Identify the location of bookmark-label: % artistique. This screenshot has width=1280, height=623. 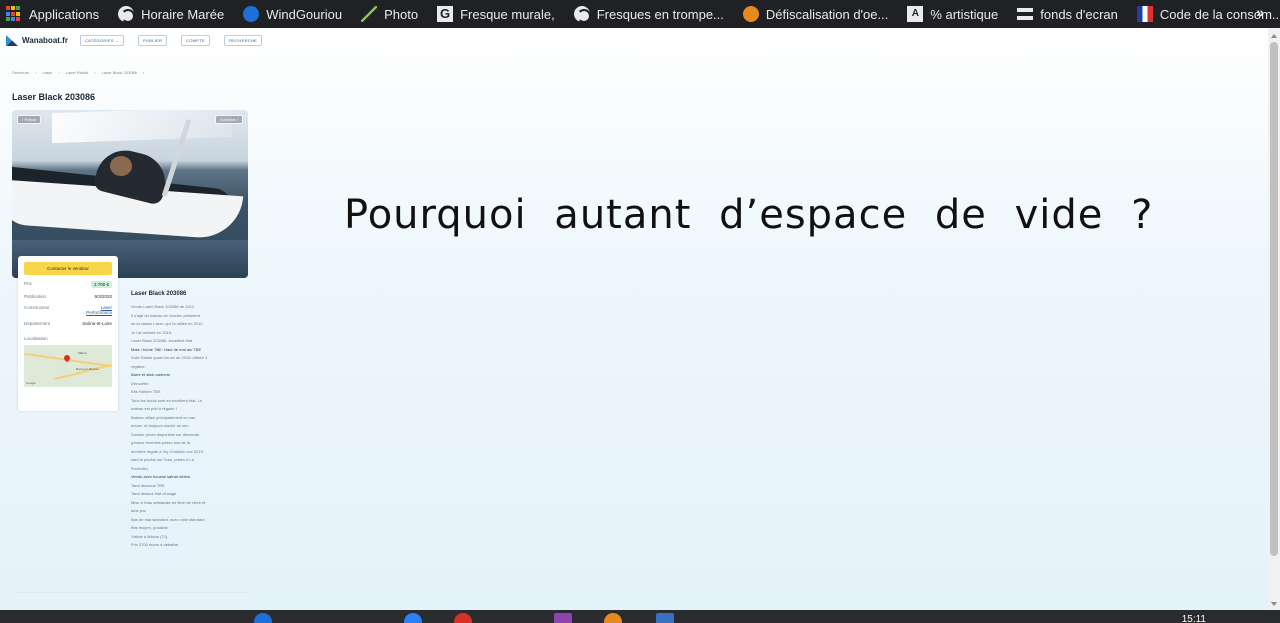
(964, 14).